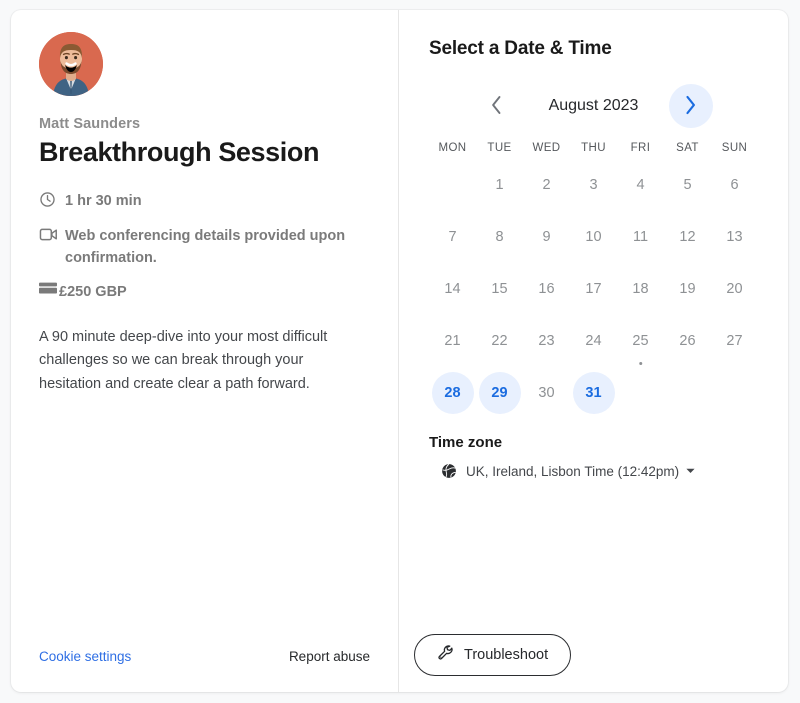 This screenshot has width=800, height=703. I want to click on timezone-label: Time zone, so click(466, 442).